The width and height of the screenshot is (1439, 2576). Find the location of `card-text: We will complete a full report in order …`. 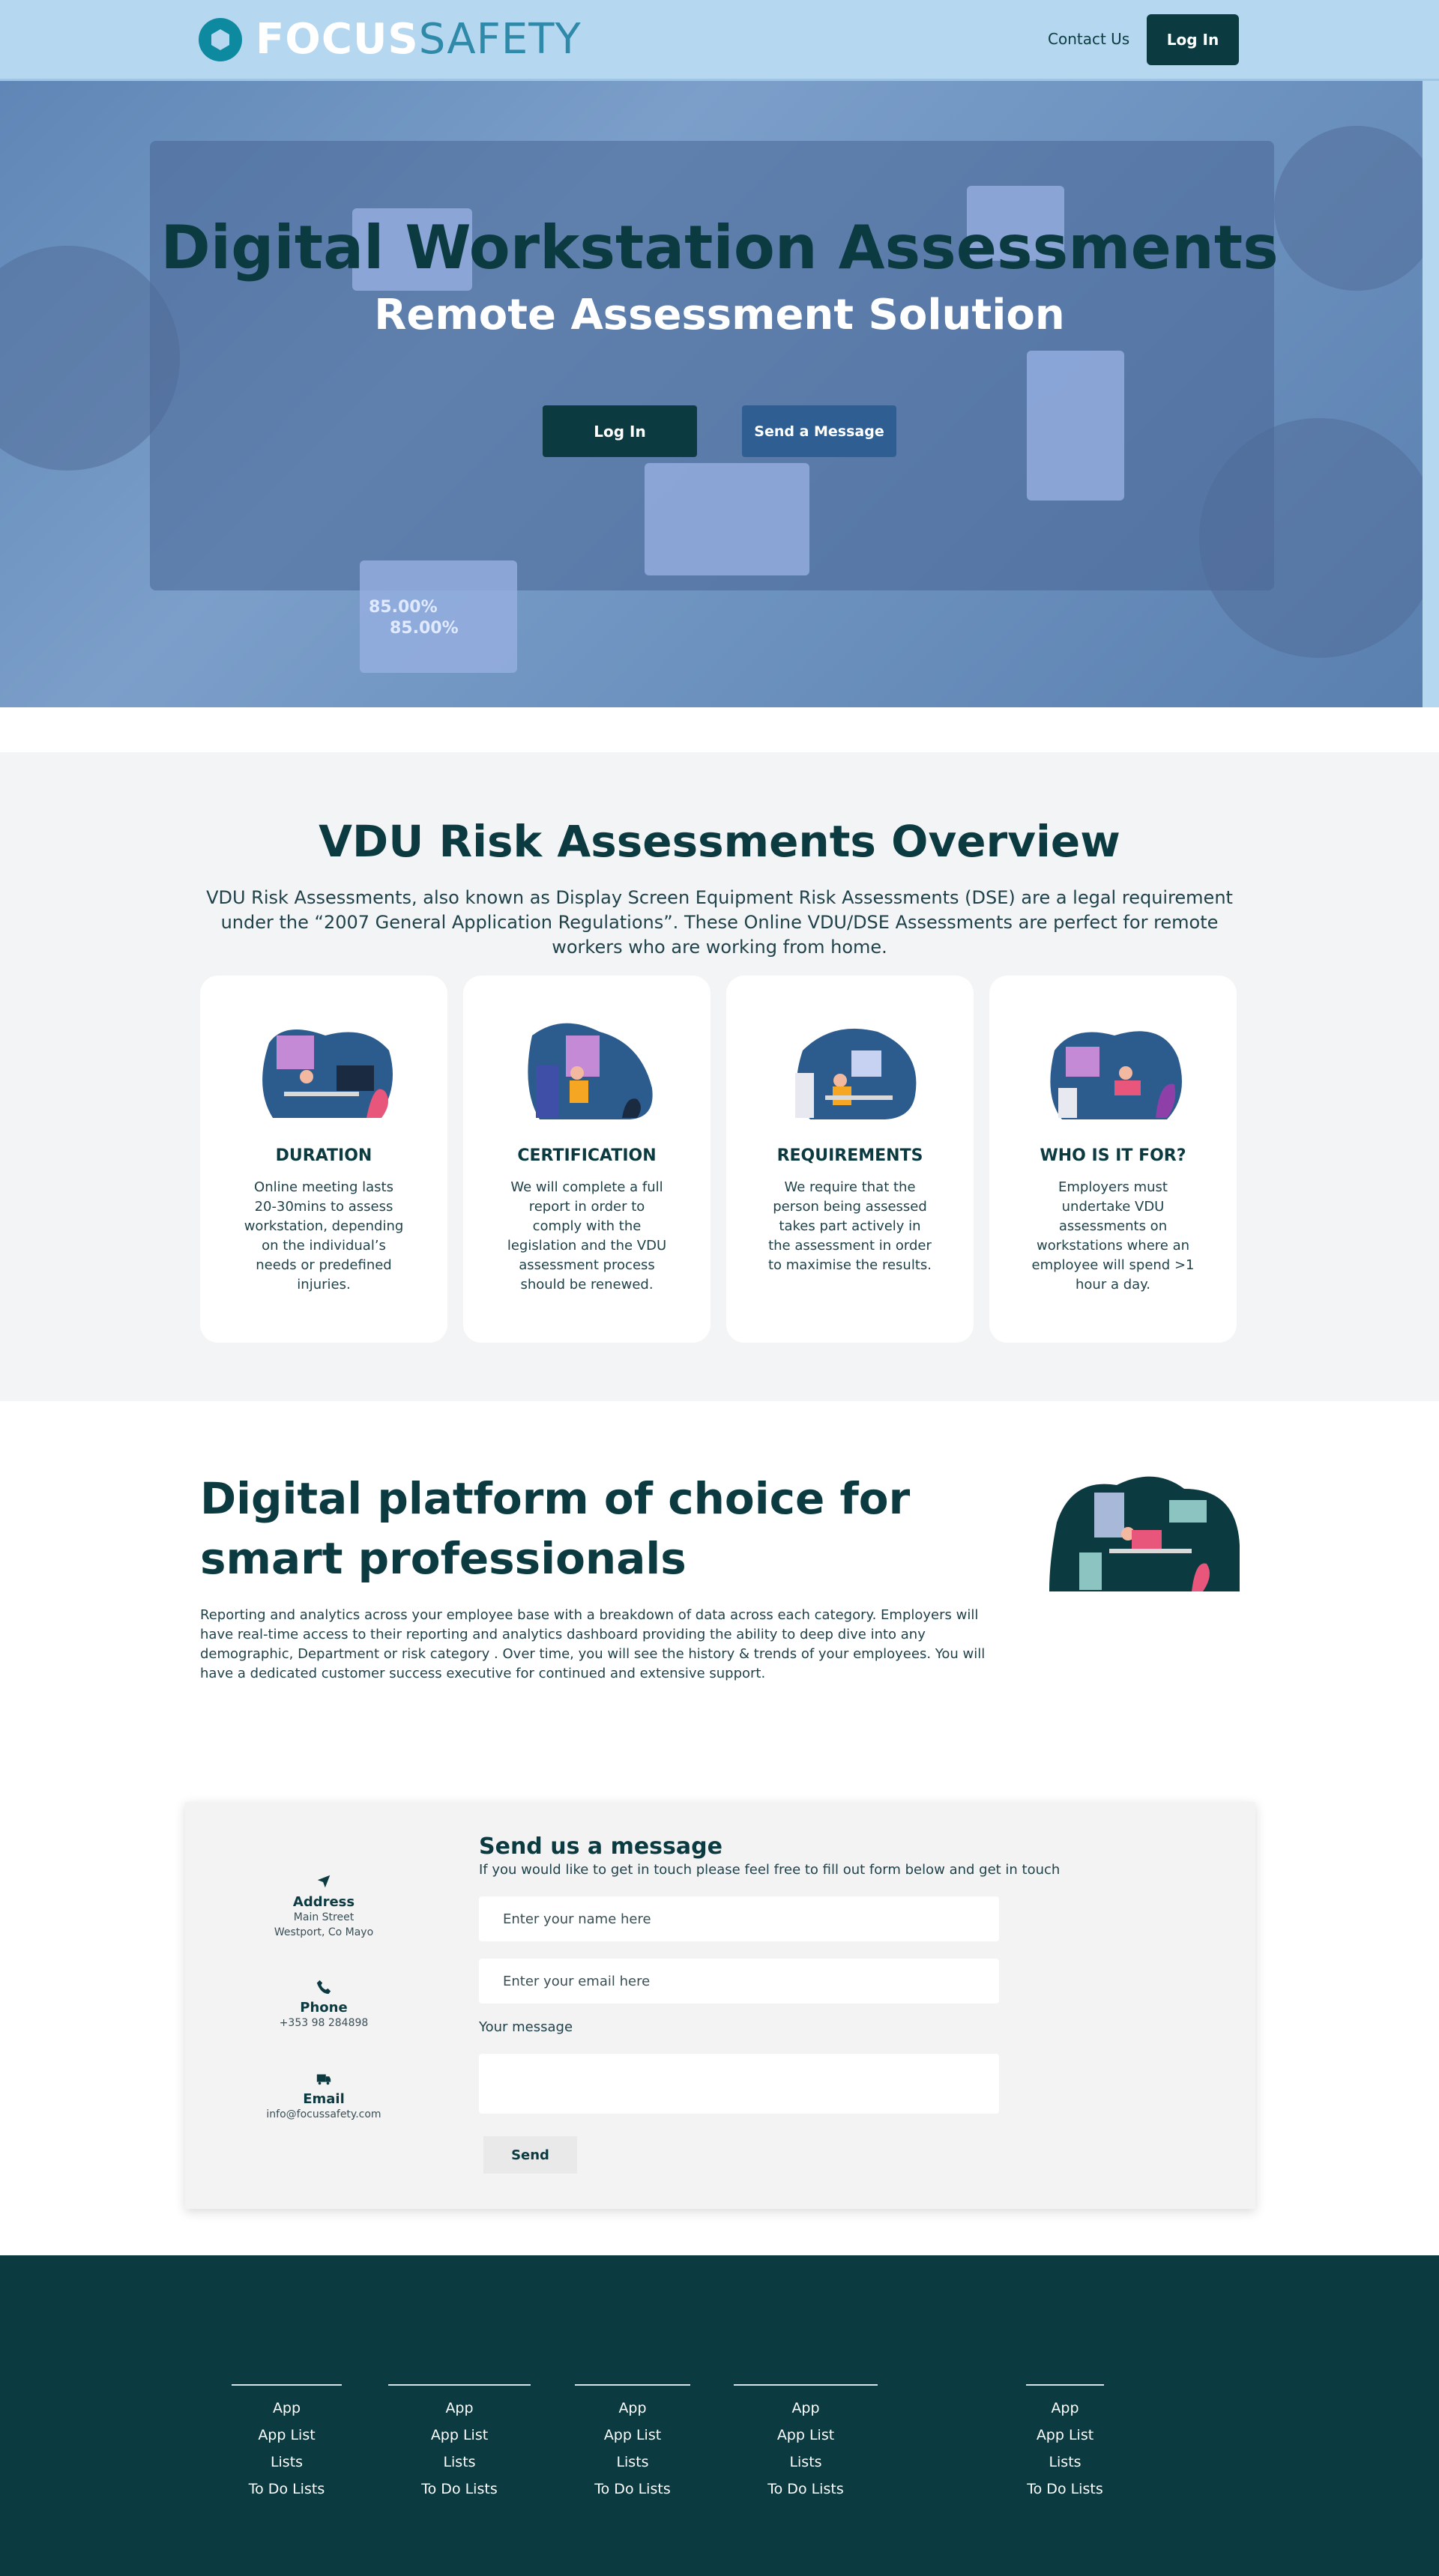

card-text: We will complete a full report in order … is located at coordinates (587, 1235).